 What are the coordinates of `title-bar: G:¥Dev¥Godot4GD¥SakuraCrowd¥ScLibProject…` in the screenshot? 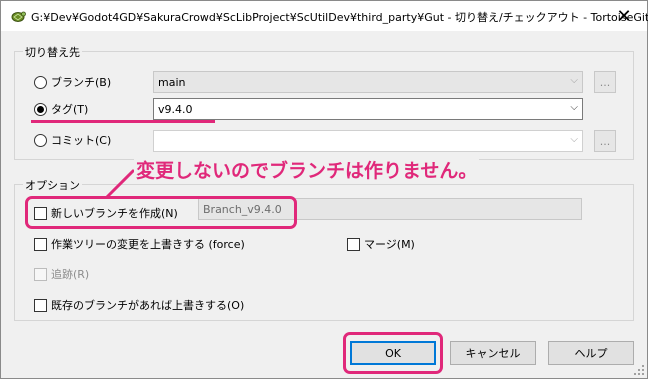 It's located at (324, 16).